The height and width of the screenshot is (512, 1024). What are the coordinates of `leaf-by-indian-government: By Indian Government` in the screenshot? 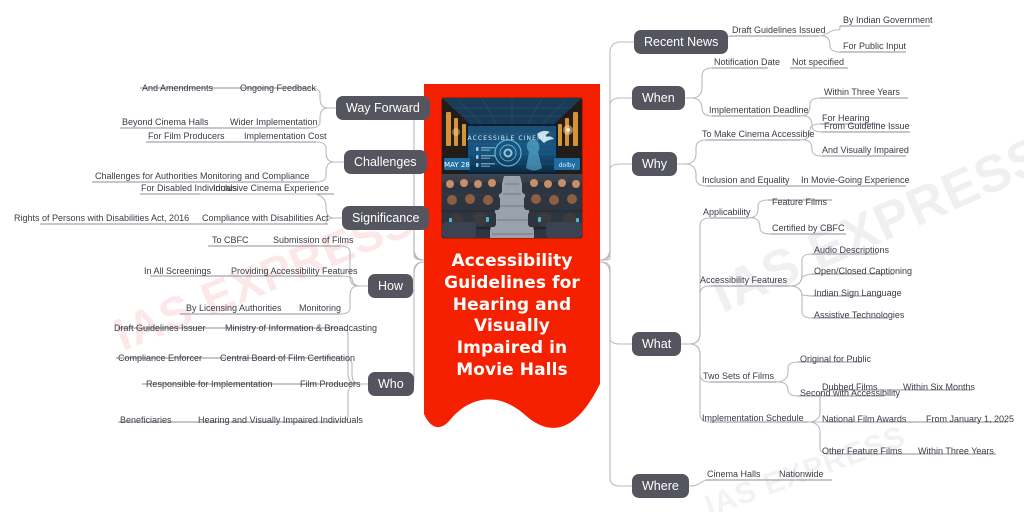 It's located at (888, 20).